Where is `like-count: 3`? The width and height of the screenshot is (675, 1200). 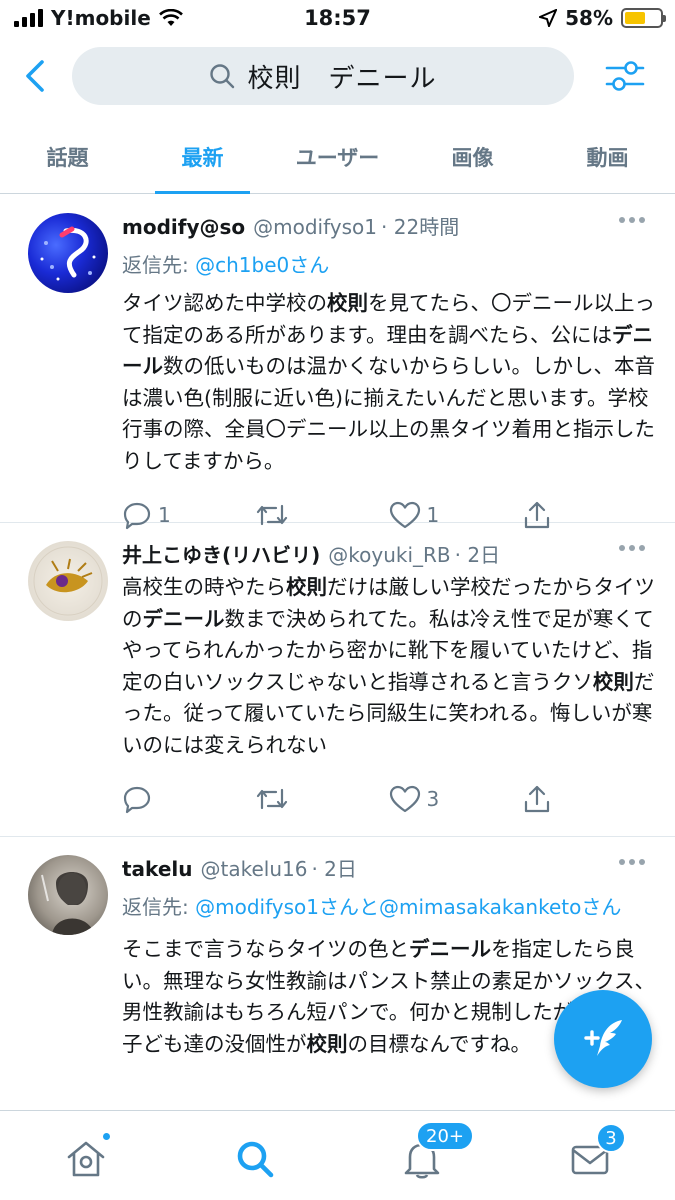
like-count: 3 is located at coordinates (433, 799).